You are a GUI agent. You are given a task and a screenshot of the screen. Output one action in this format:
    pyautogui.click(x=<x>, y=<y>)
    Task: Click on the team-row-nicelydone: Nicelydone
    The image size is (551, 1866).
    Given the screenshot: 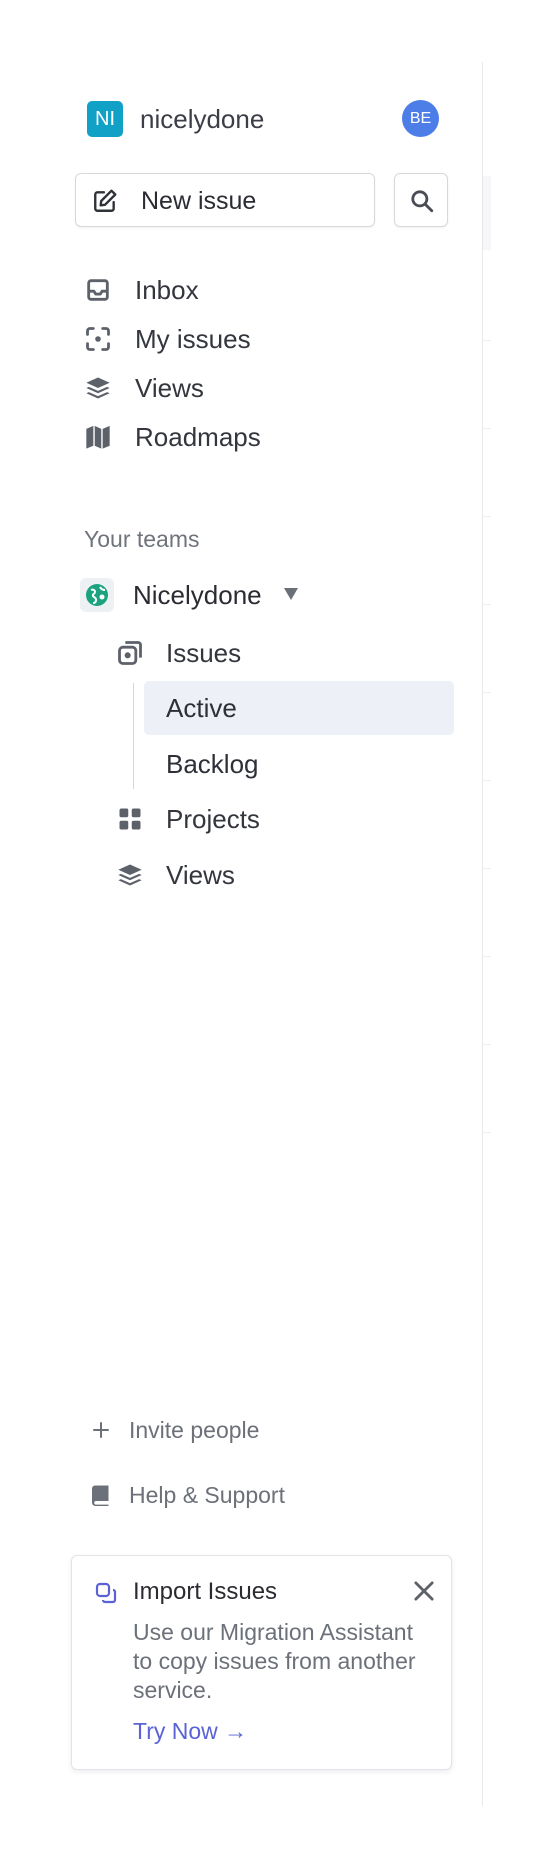 What is the action you would take?
    pyautogui.click(x=195, y=595)
    